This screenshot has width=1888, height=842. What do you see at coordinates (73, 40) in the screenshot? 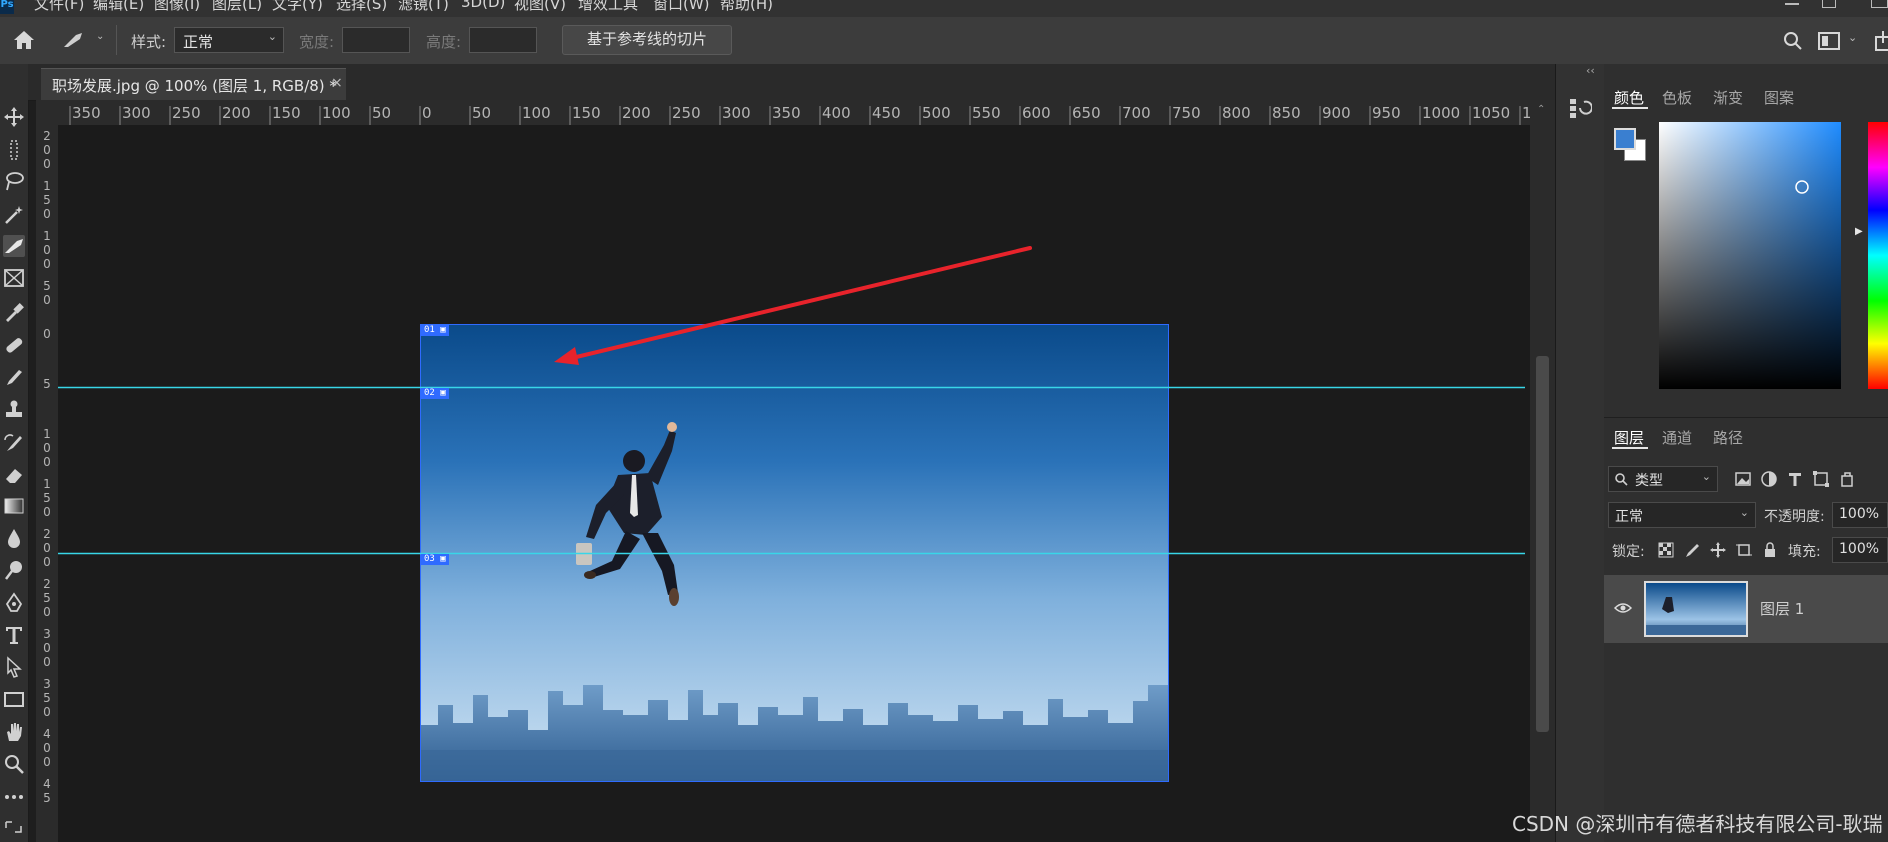
I see `slice-tool-preset-icon` at bounding box center [73, 40].